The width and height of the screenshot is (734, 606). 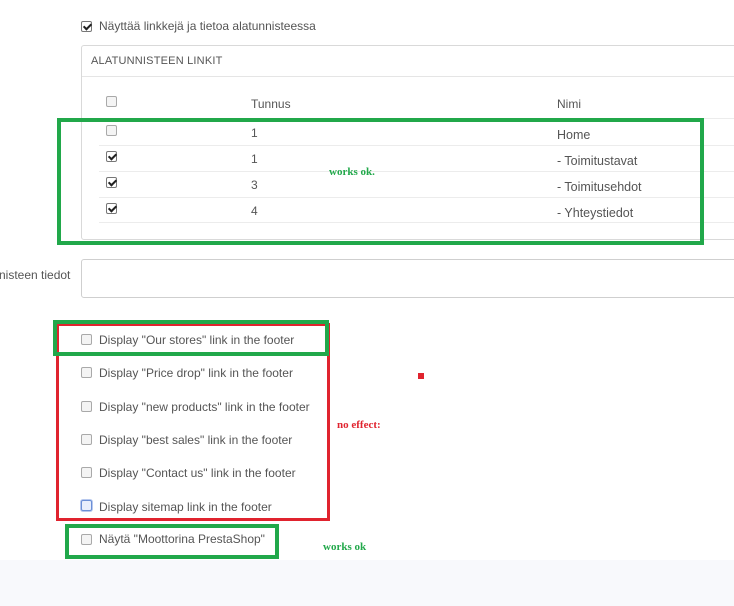 I want to click on column-header-id: Tunnus, so click(x=271, y=104).